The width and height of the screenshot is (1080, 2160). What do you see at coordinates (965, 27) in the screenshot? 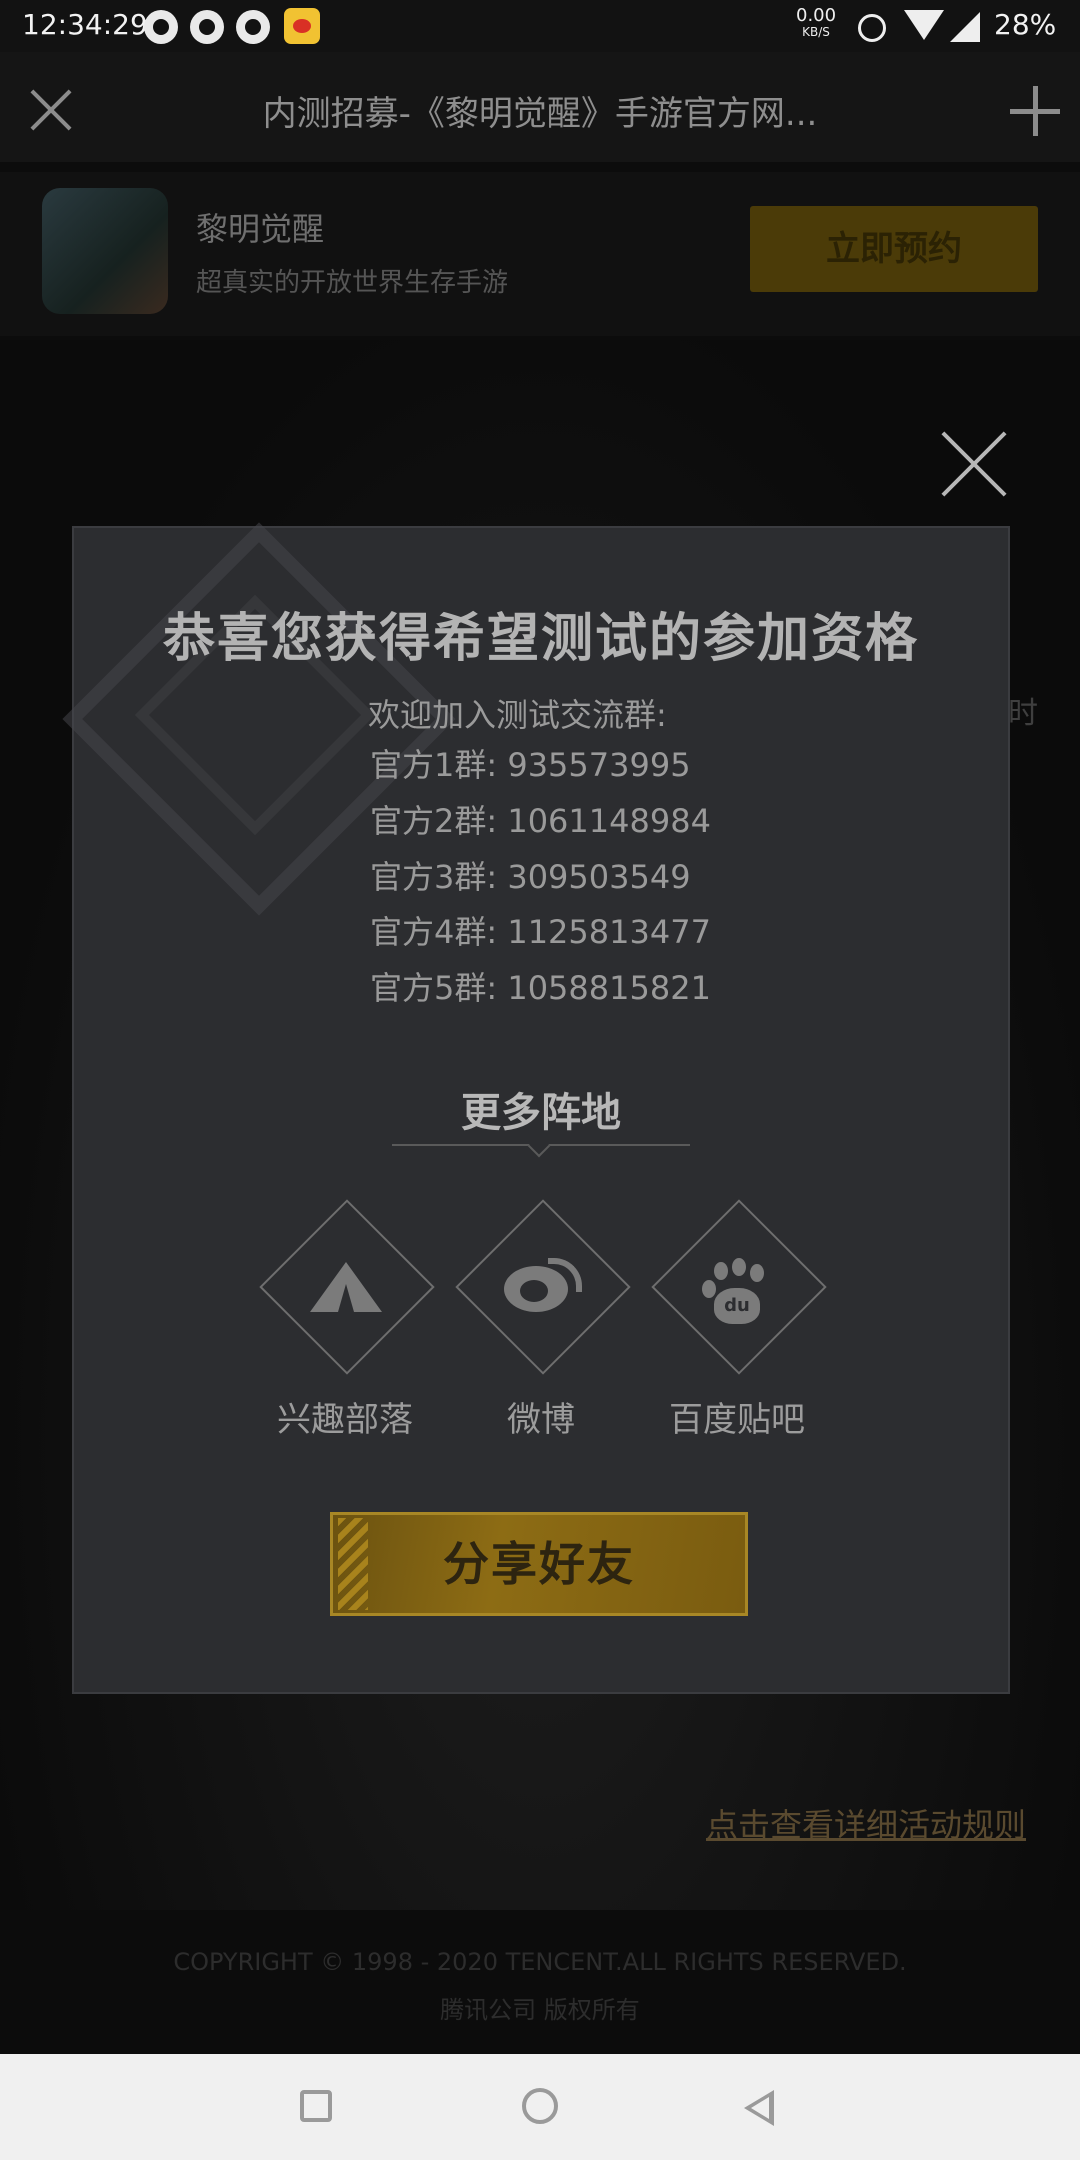
I see `signal-icon` at bounding box center [965, 27].